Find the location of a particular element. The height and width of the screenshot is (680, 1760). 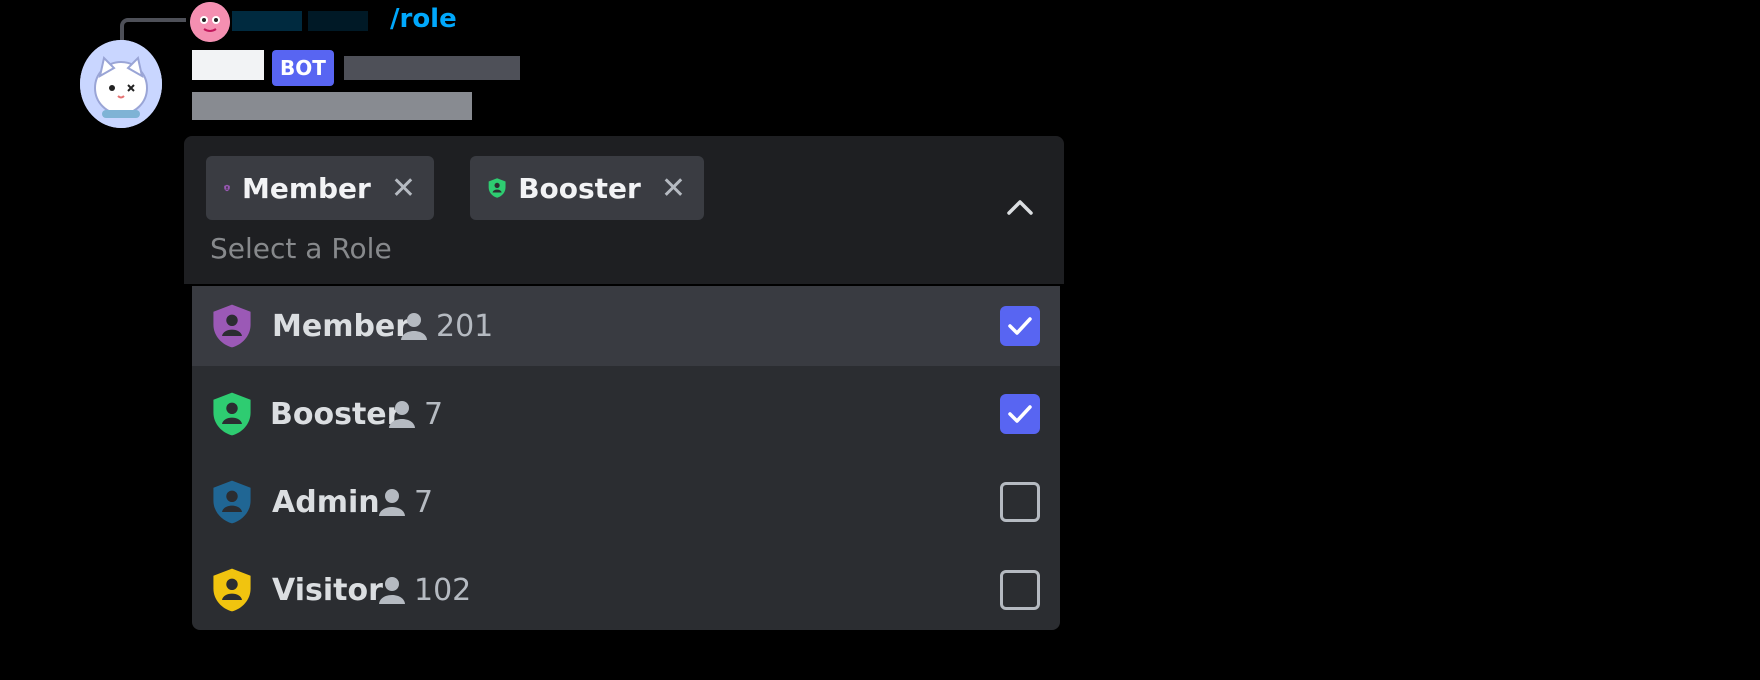

option-visitor: Visitor 102 is located at coordinates (626, 590).